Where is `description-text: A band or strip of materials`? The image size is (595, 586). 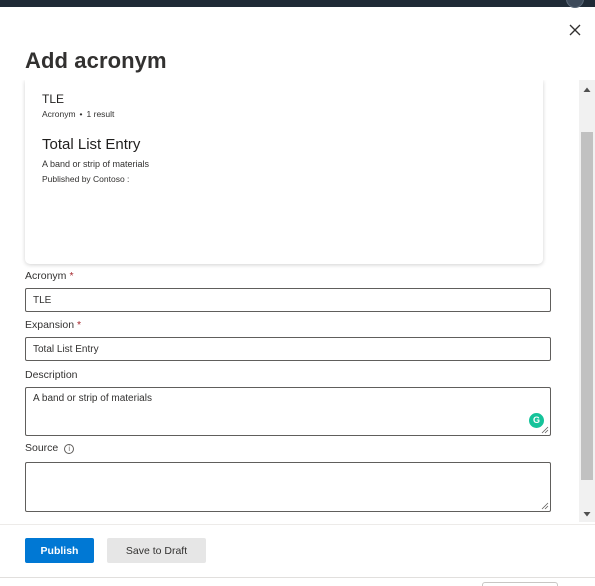
description-text: A band or strip of materials is located at coordinates (92, 398).